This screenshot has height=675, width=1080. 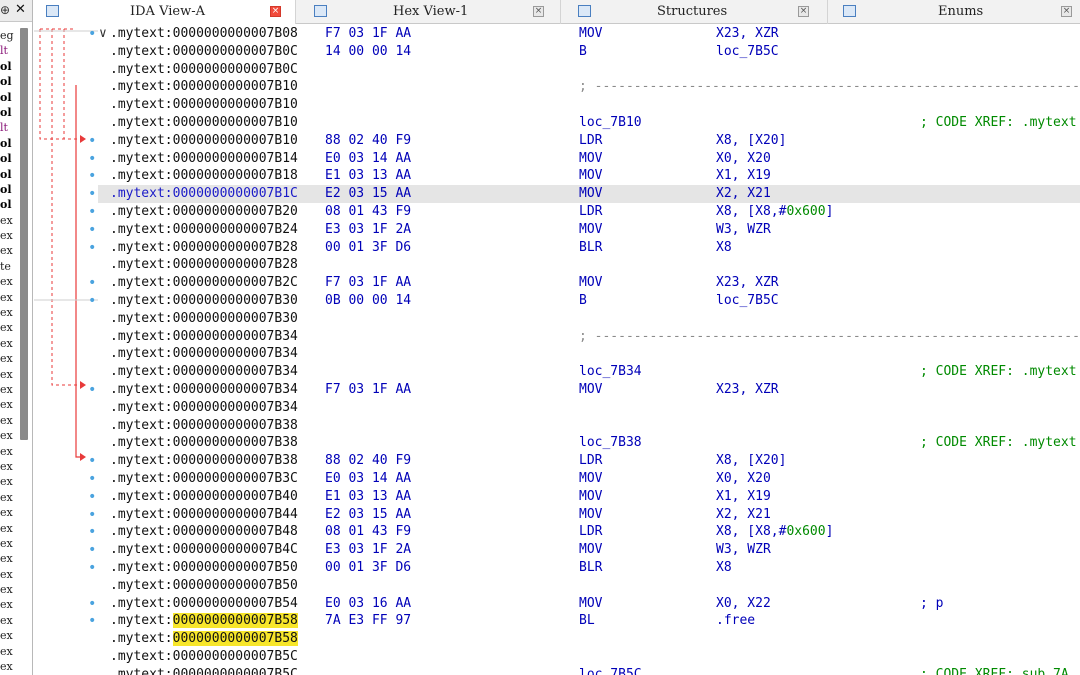 I want to click on close-pane-icon: ✕, so click(x=20, y=9).